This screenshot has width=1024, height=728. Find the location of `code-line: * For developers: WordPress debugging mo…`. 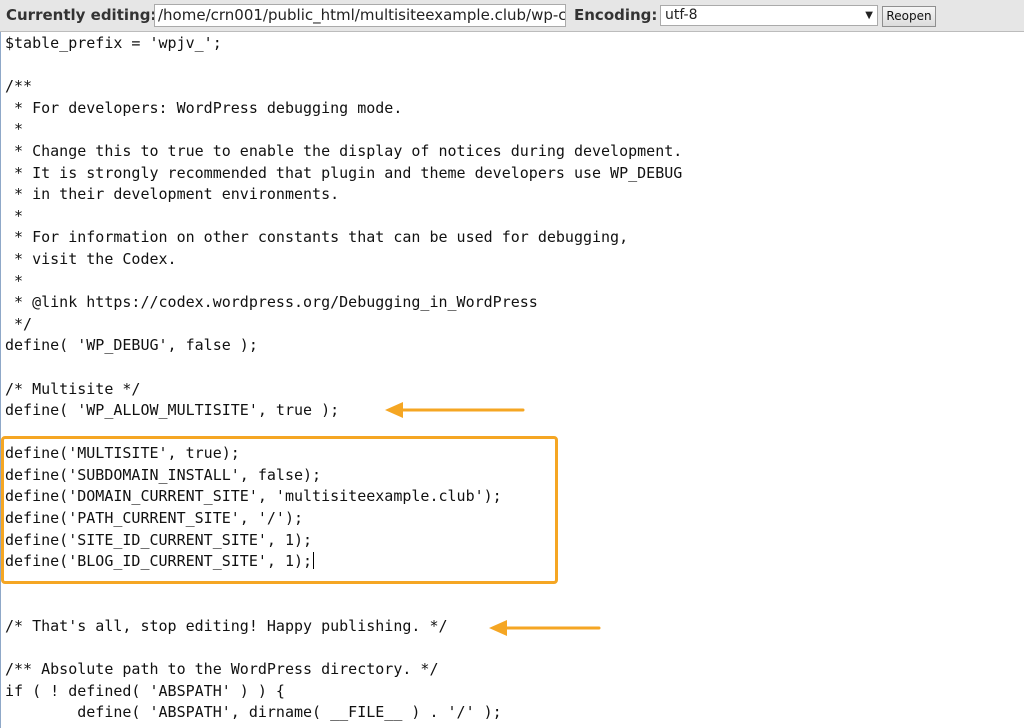

code-line: * For developers: WordPress debugging mo… is located at coordinates (204, 107).